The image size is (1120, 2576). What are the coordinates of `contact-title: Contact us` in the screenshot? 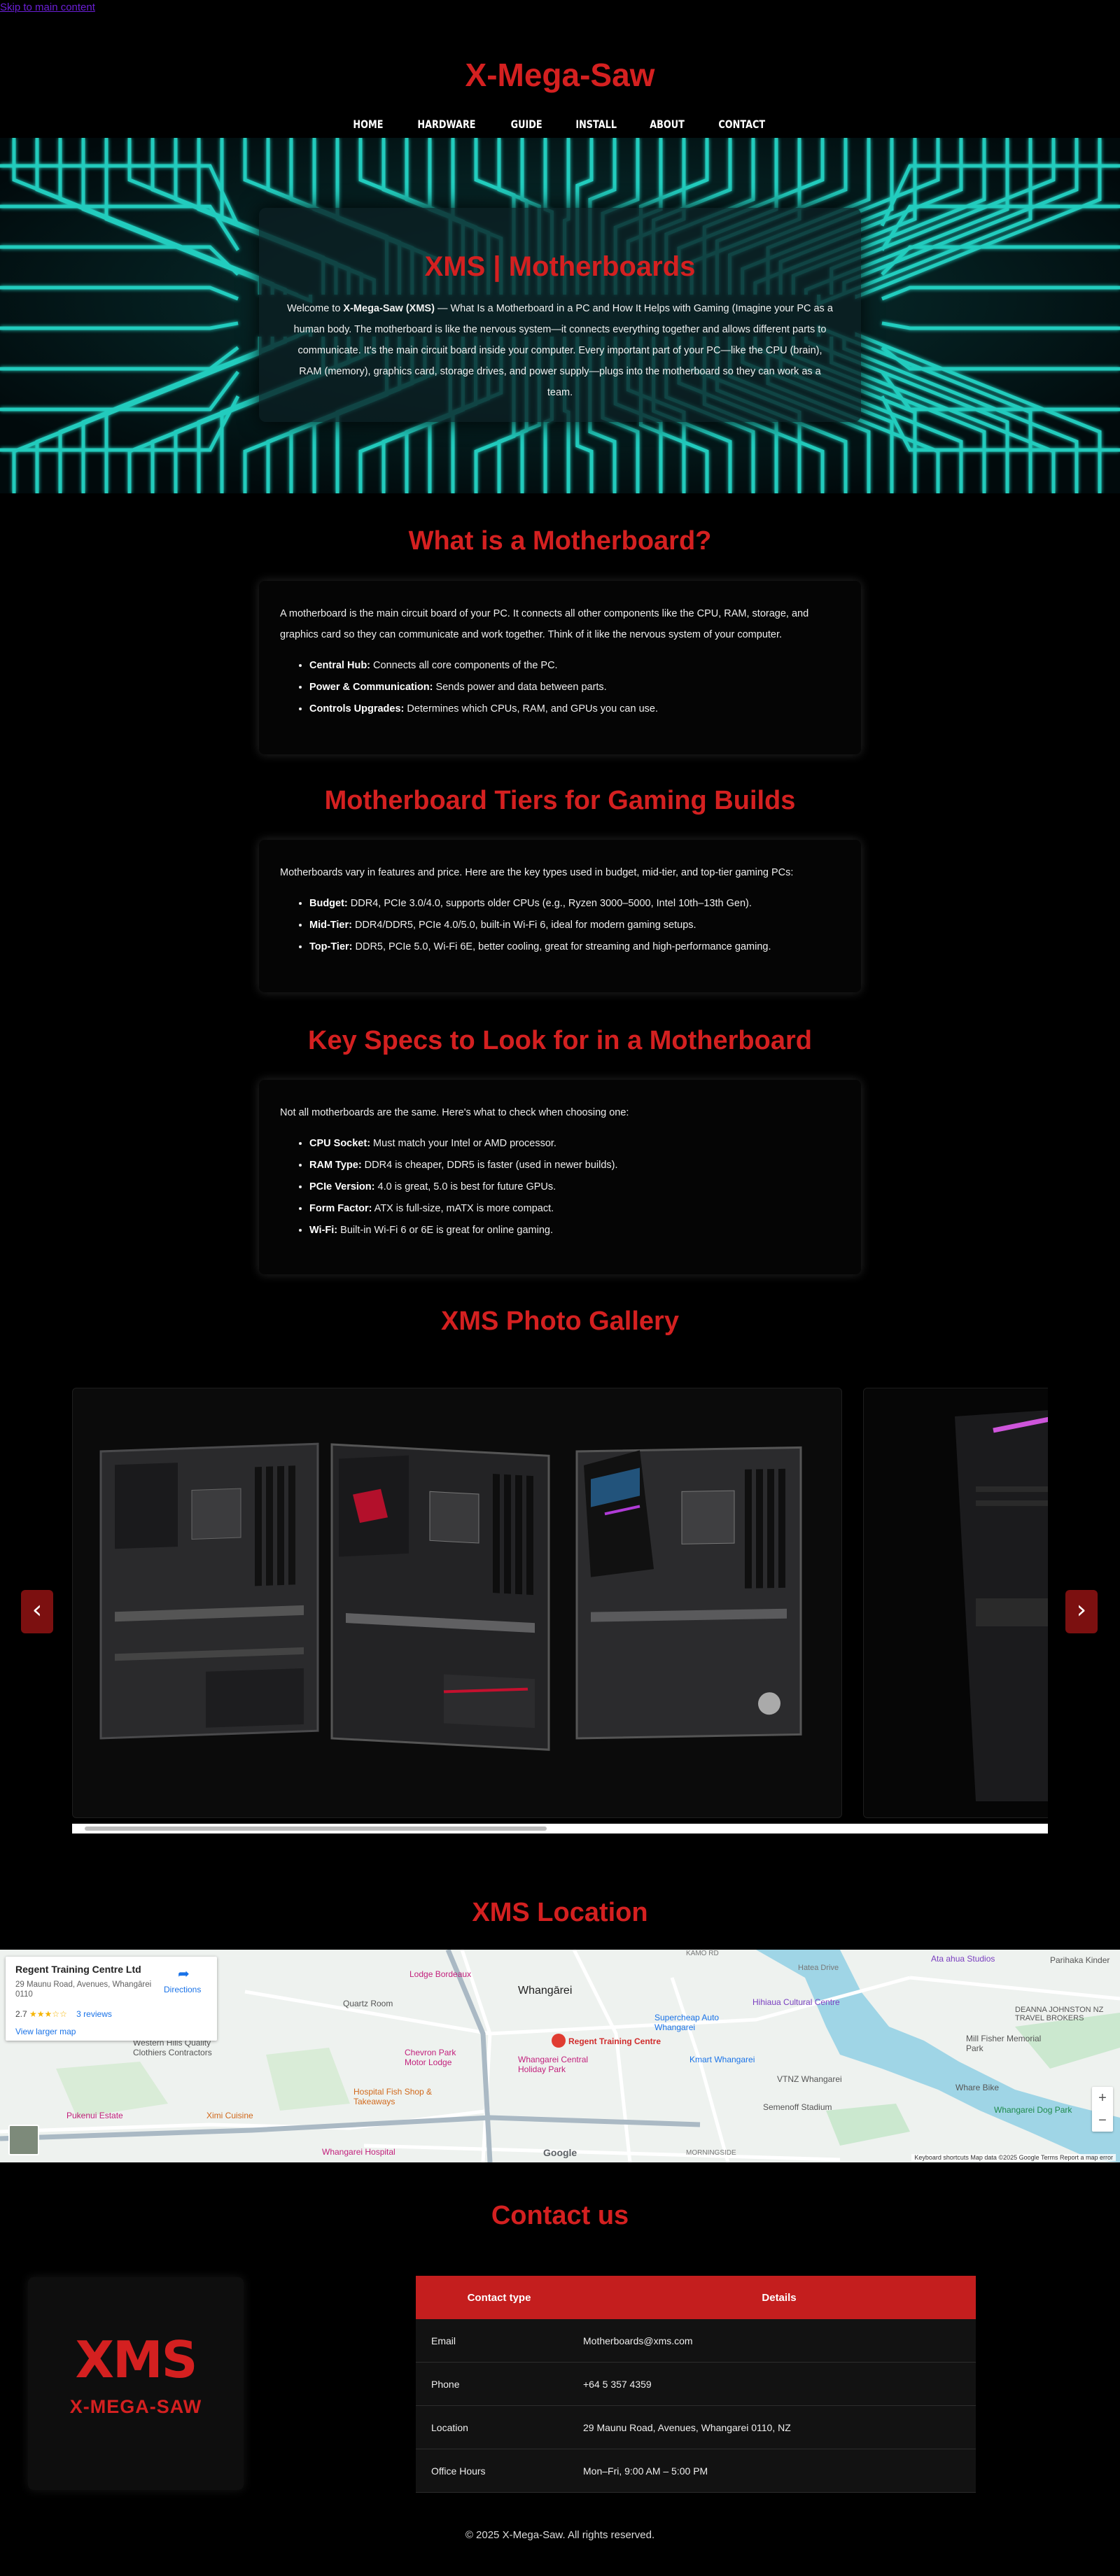 It's located at (560, 2215).